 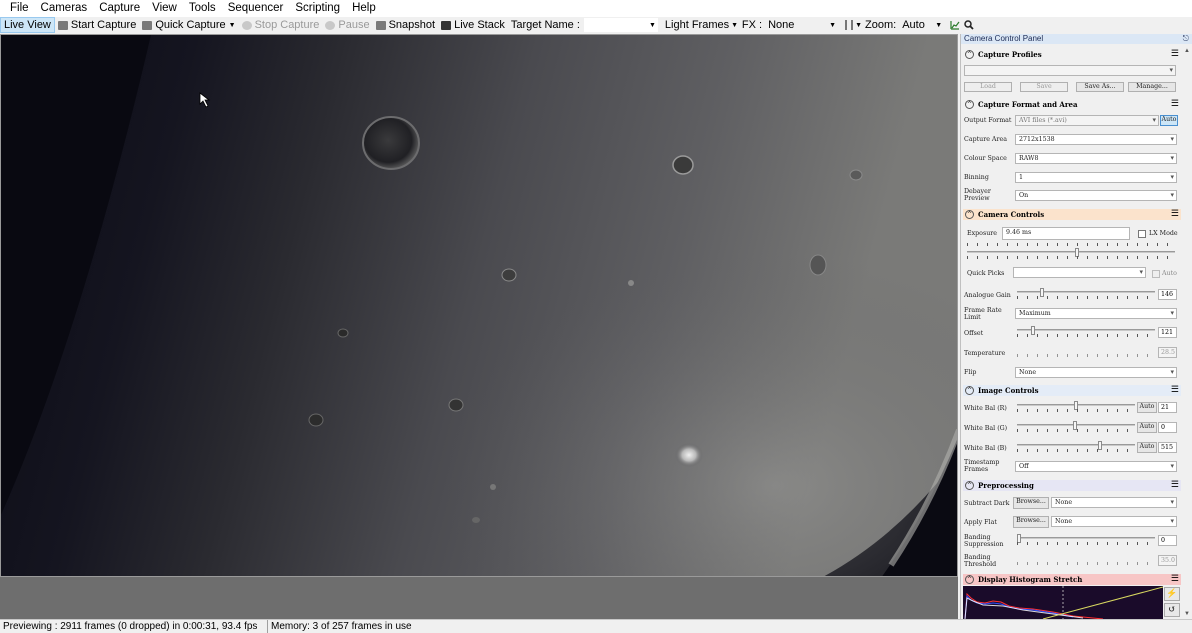 What do you see at coordinates (955, 25) in the screenshot?
I see `histogram-icon` at bounding box center [955, 25].